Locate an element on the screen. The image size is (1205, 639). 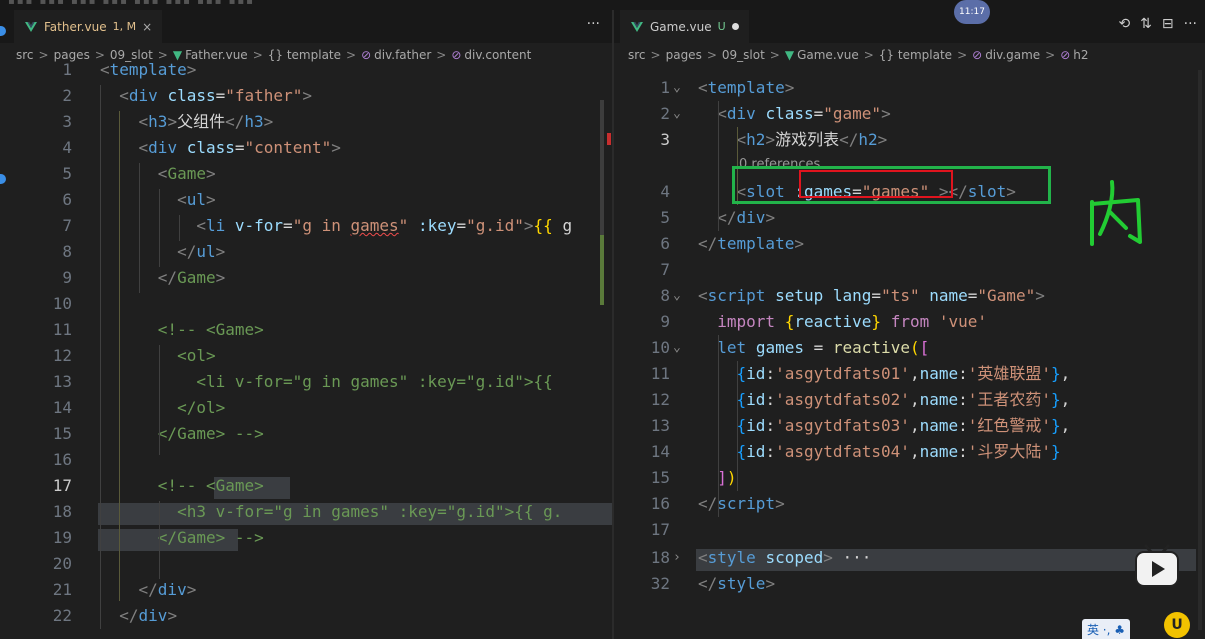
code-line: 22 </div> is located at coordinates (306, 616).